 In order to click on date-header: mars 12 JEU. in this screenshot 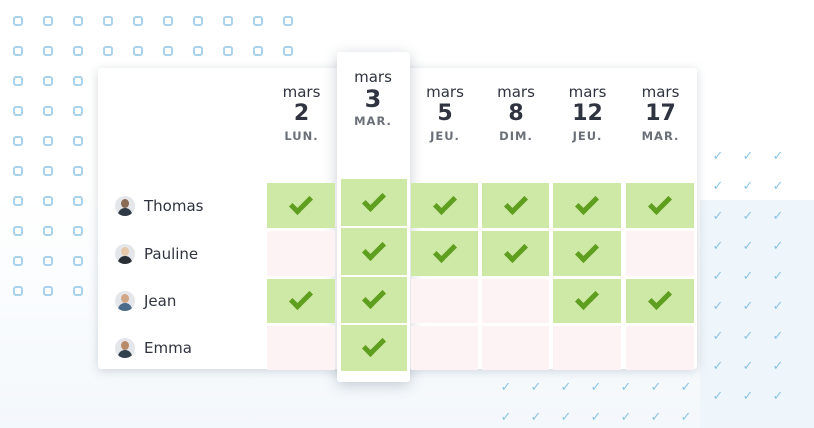, I will do `click(587, 113)`.